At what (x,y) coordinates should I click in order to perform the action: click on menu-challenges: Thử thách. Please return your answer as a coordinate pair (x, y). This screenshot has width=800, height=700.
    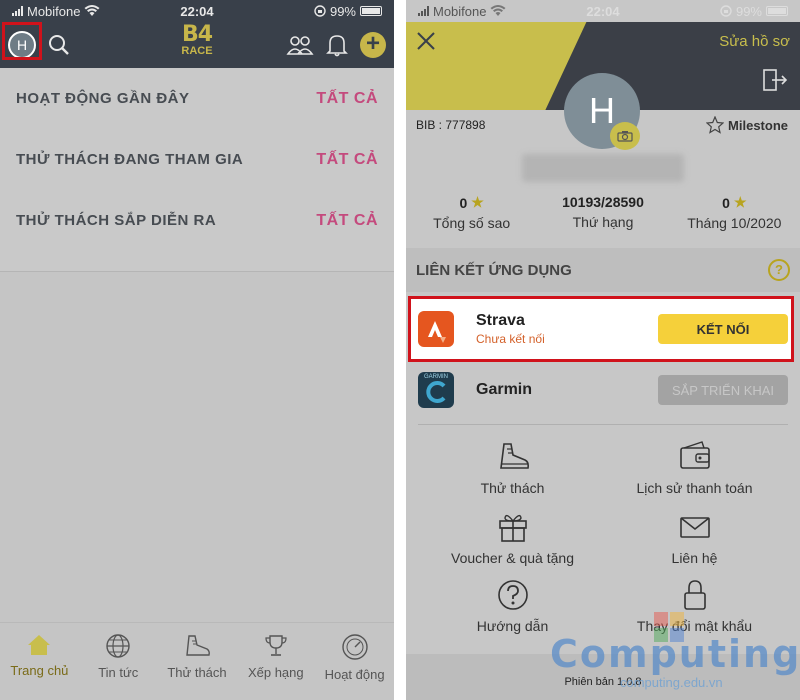
    Looking at the image, I should click on (512, 468).